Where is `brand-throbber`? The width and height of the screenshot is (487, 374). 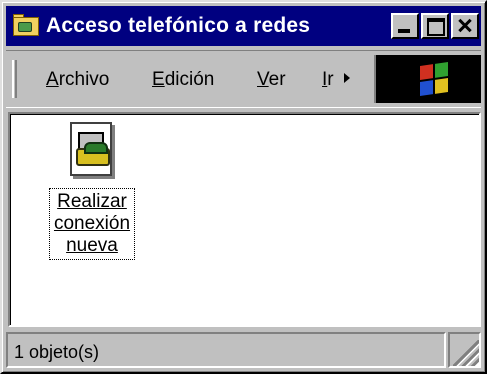 brand-throbber is located at coordinates (427, 79).